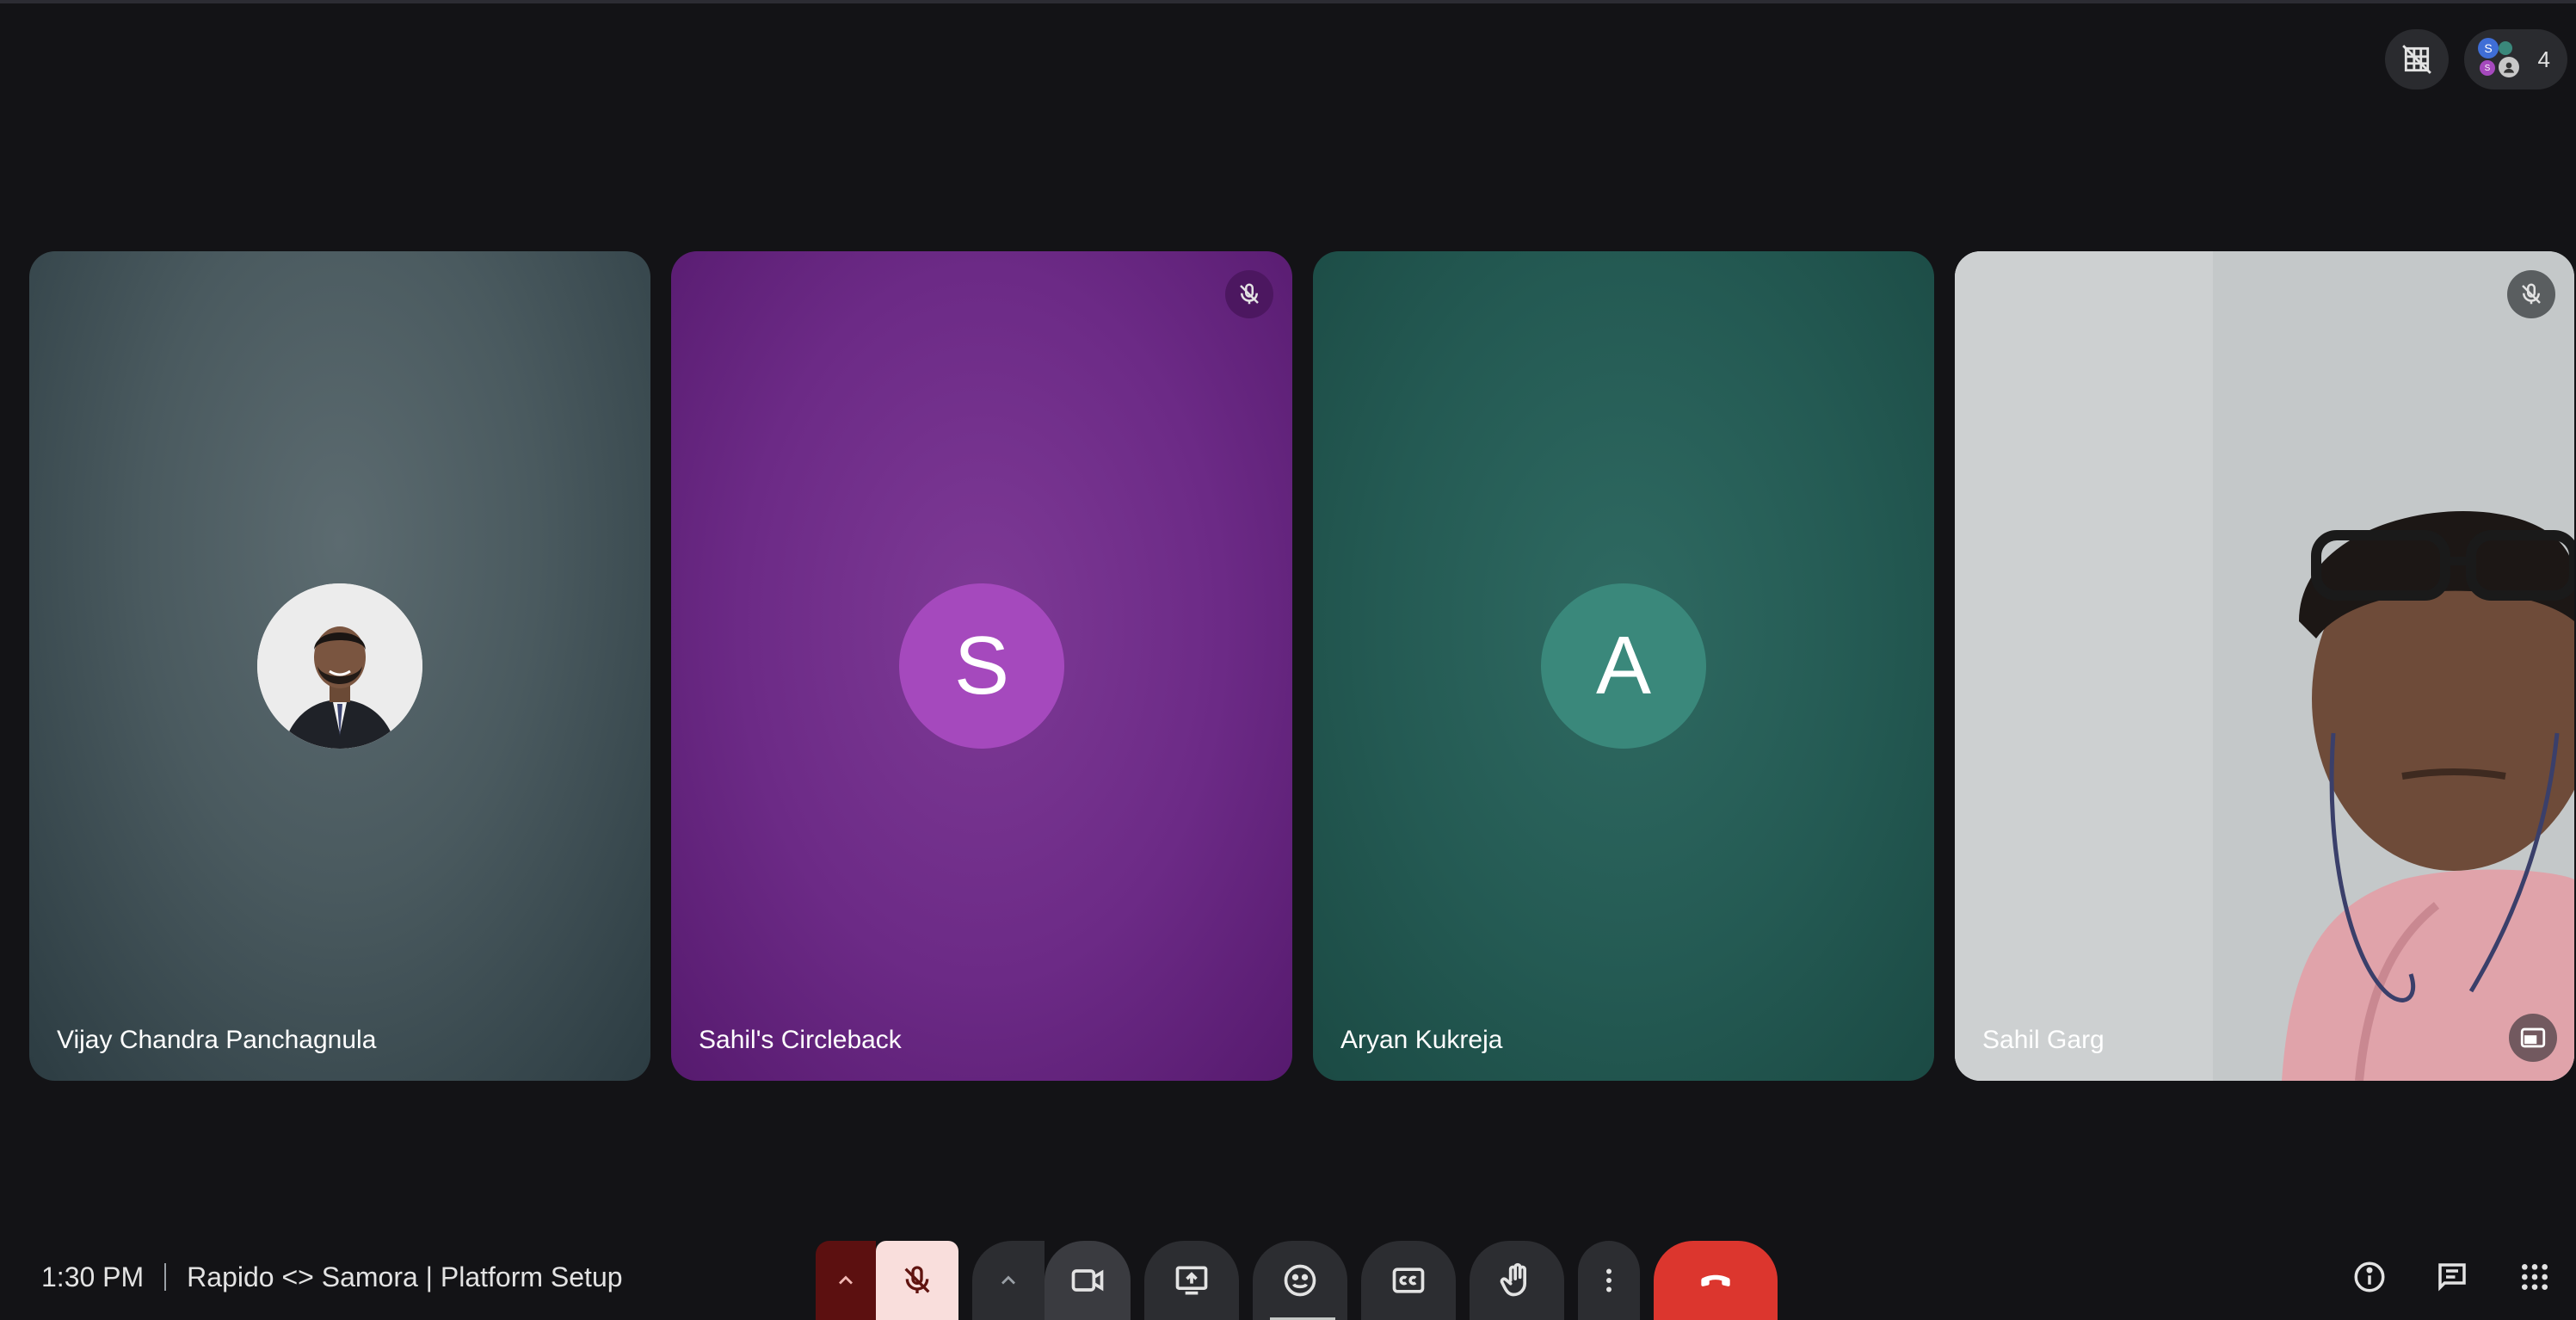 This screenshot has width=2576, height=1320. What do you see at coordinates (1513, 1279) in the screenshot?
I see `hand-icon` at bounding box center [1513, 1279].